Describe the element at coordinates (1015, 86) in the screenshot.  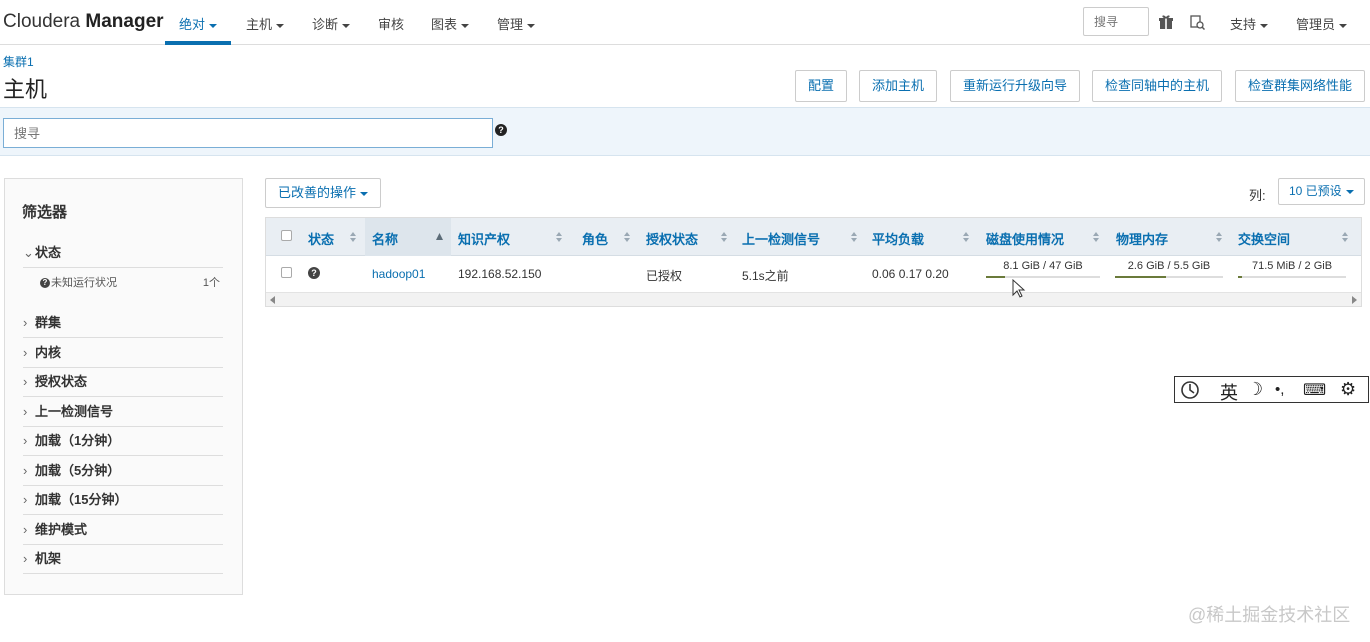
I see `rerun-upgrade-wizard-button: 重新运行升级向导` at that location.